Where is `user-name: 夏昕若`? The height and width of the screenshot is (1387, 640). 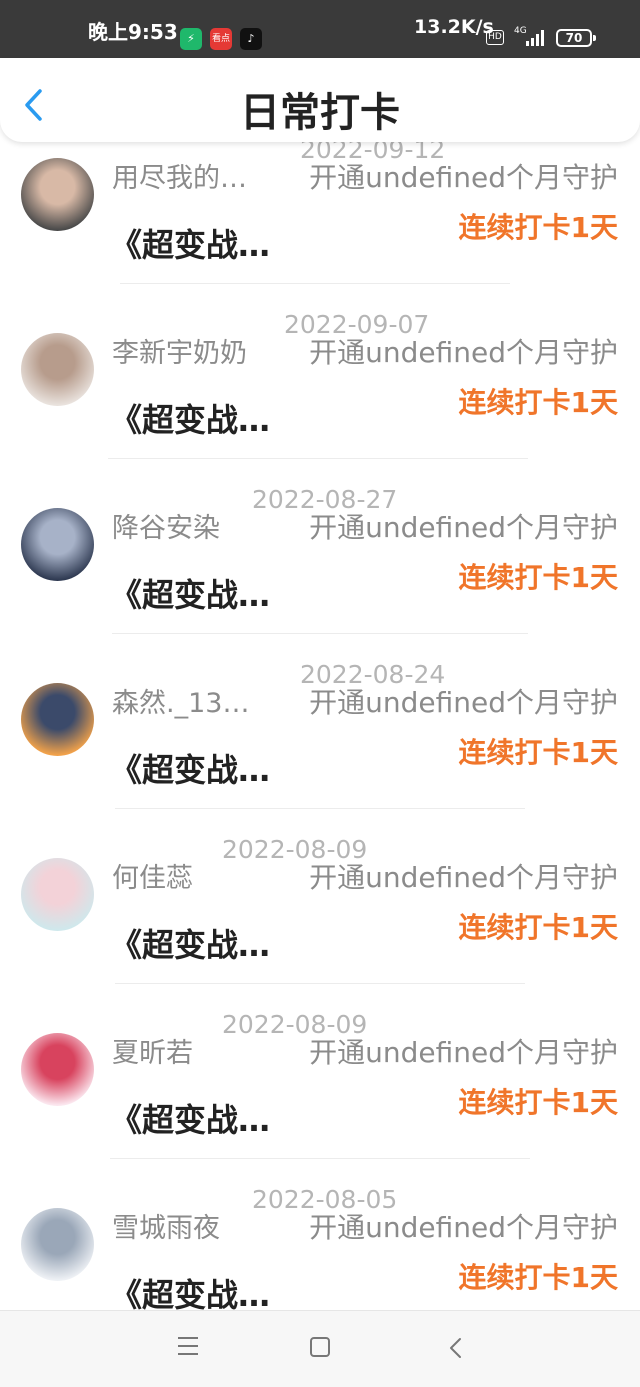 user-name: 夏昕若 is located at coordinates (152, 1053).